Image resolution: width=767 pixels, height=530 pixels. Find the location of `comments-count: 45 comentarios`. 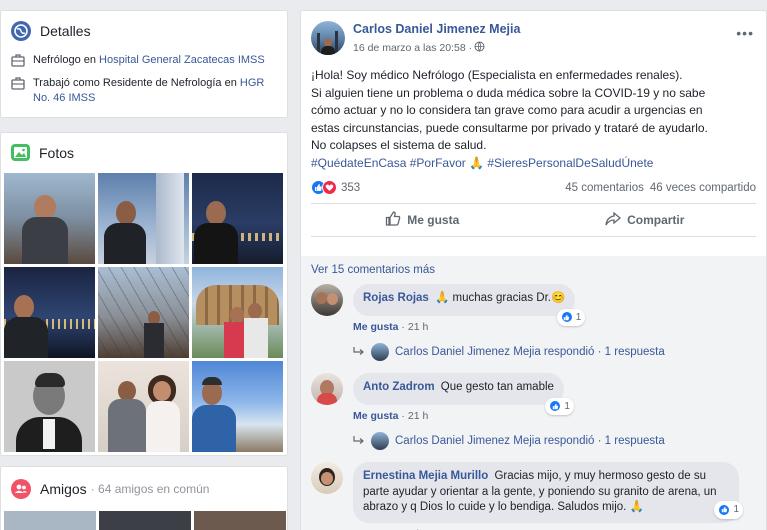

comments-count: 45 comentarios is located at coordinates (604, 188).